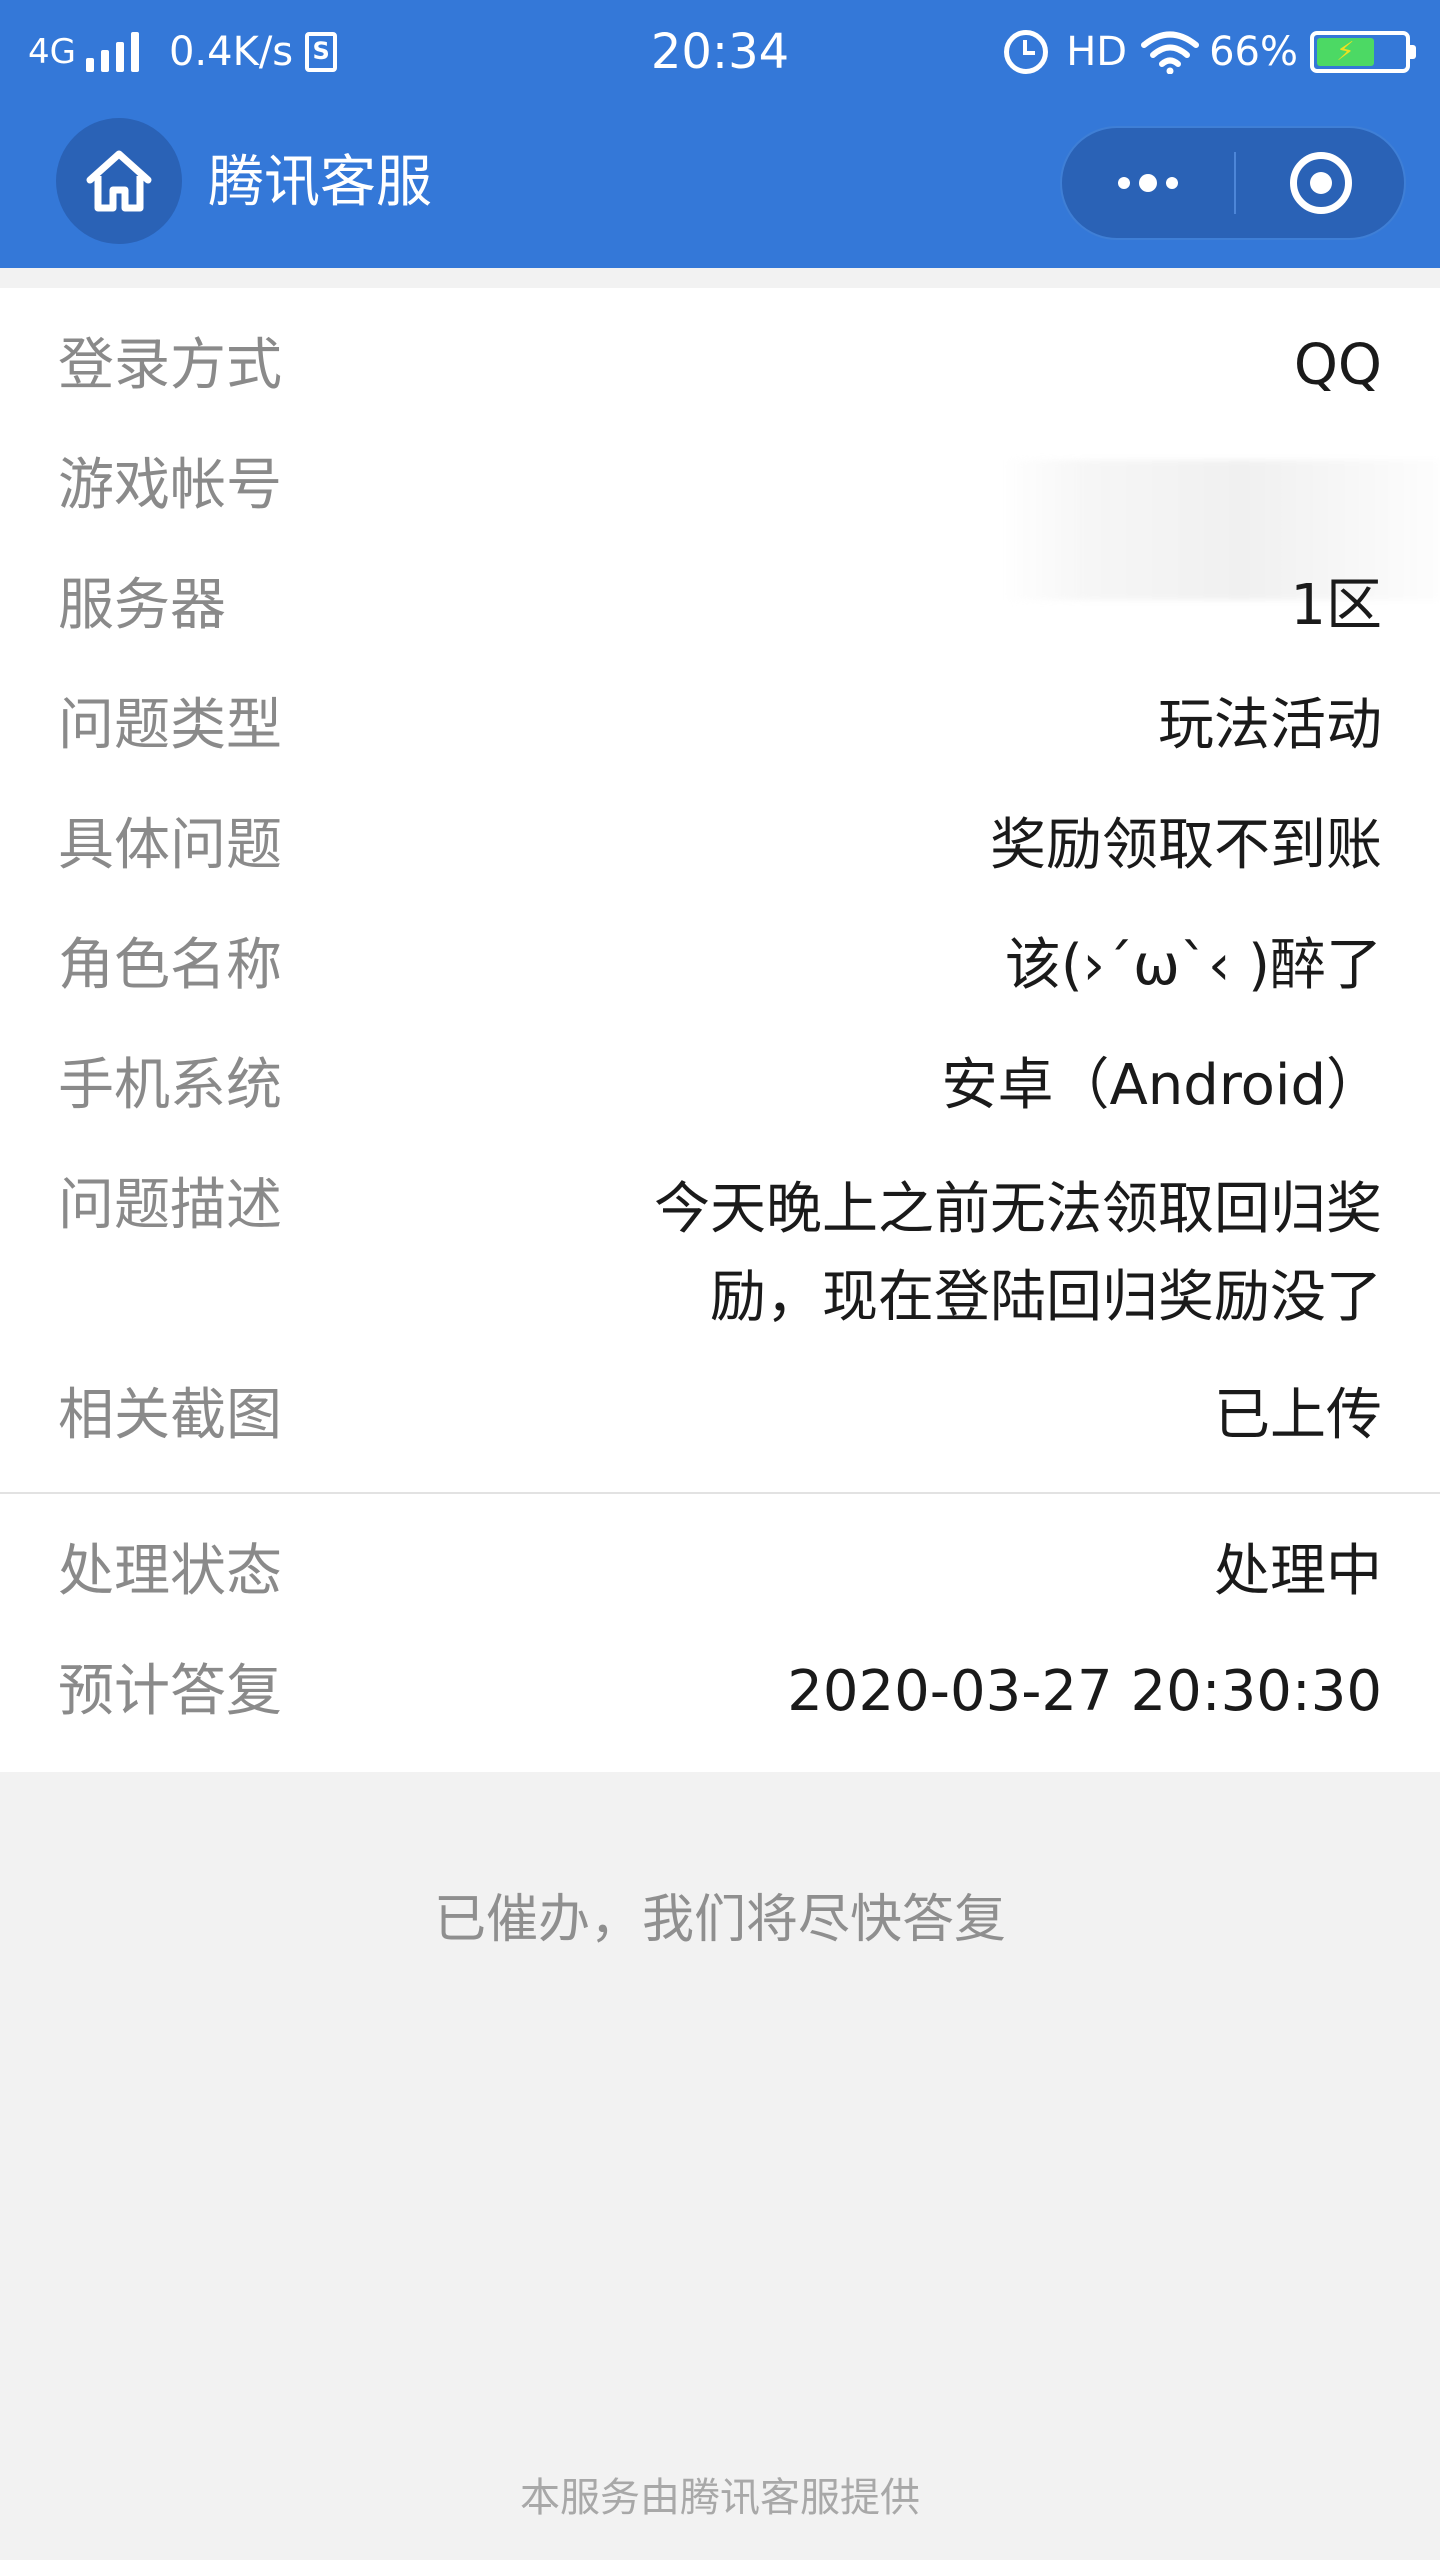  What do you see at coordinates (142, 605) in the screenshot?
I see `row-label: 服务器` at bounding box center [142, 605].